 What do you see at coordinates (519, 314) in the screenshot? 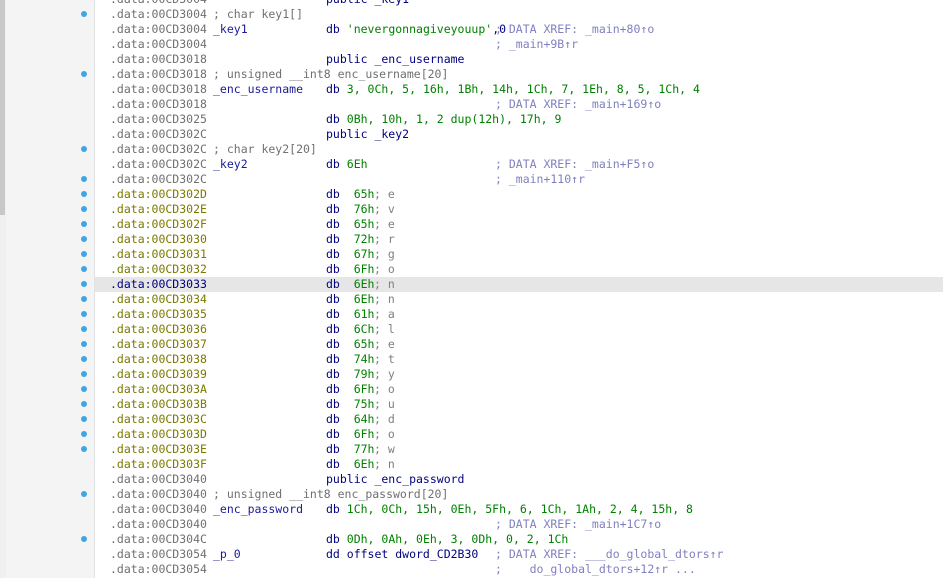
I see `listing-row: .data:00CD3035 db 61h; a` at bounding box center [519, 314].